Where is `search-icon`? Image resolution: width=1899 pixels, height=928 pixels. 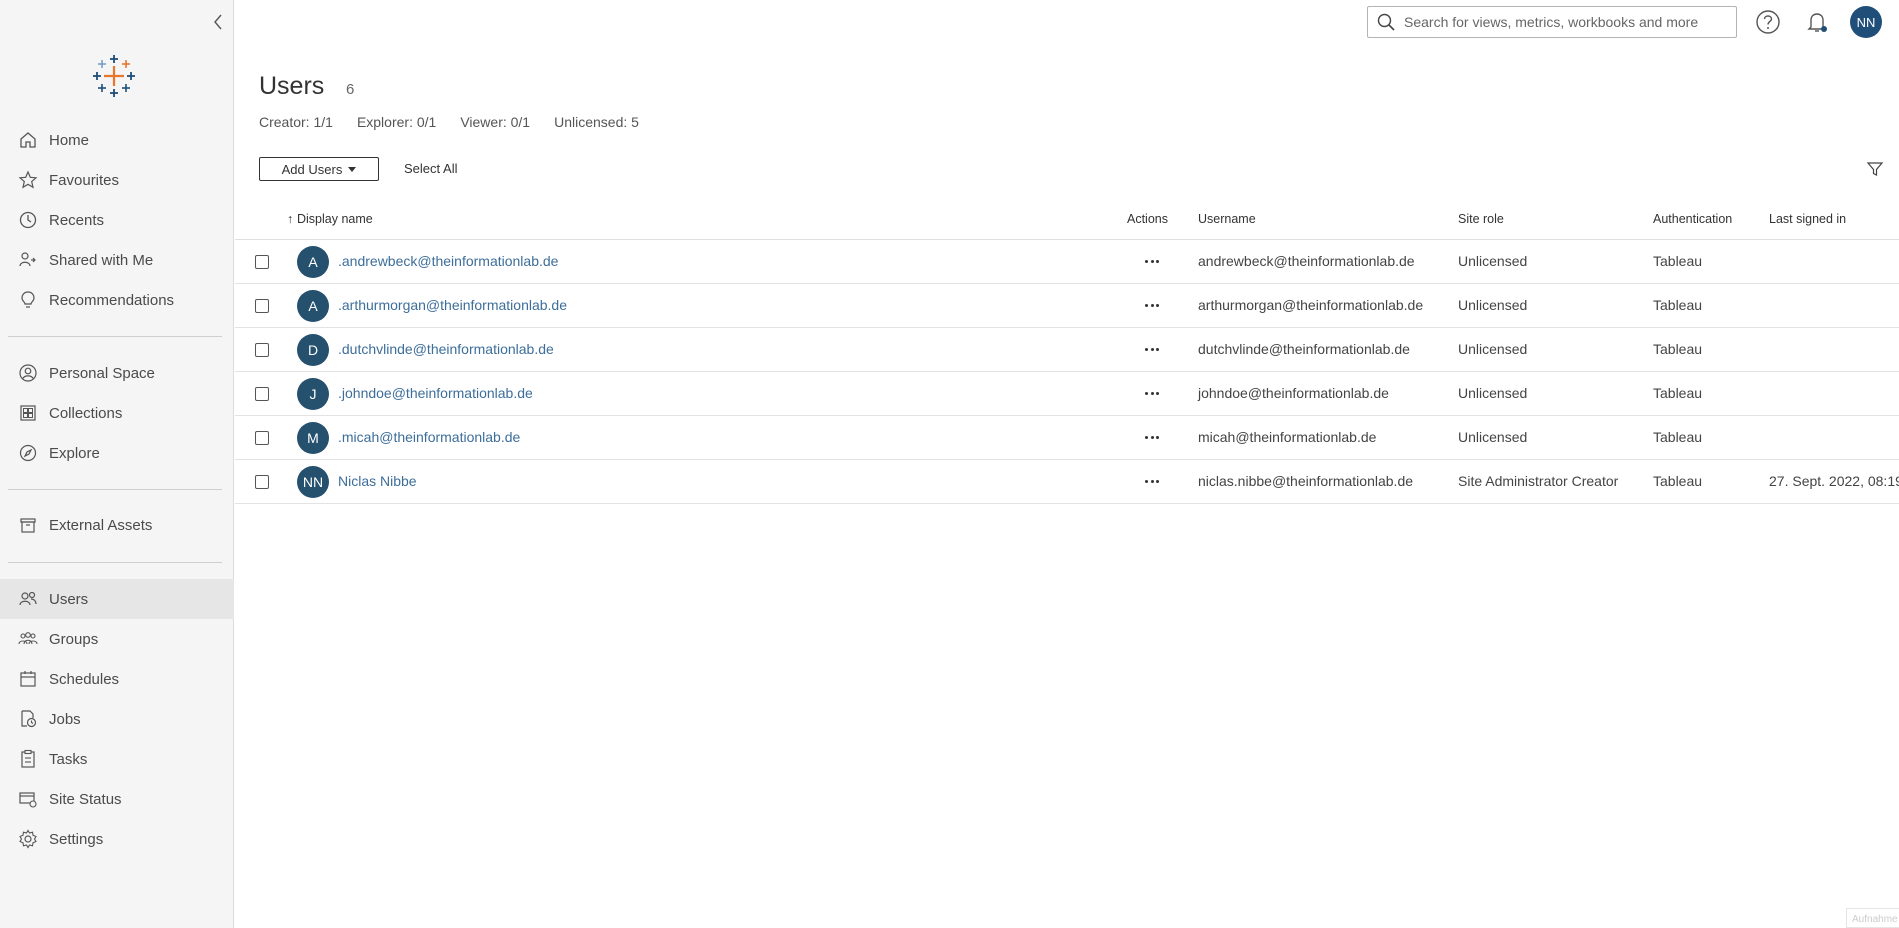 search-icon is located at coordinates (1386, 22).